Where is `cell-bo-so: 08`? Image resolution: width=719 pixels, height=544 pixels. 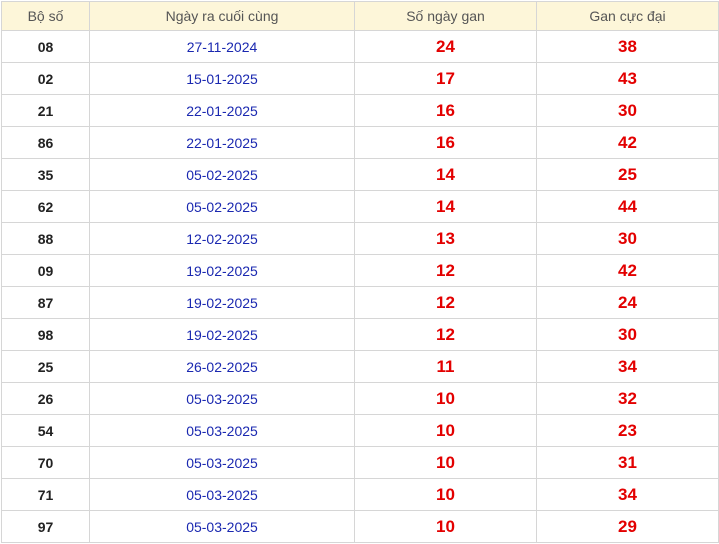
cell-bo-so: 08 is located at coordinates (45, 46).